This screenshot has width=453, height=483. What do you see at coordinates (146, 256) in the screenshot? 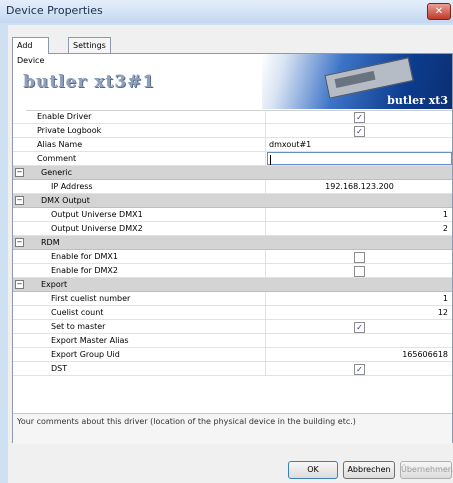
I see `property-name: Enable for DMX1` at bounding box center [146, 256].